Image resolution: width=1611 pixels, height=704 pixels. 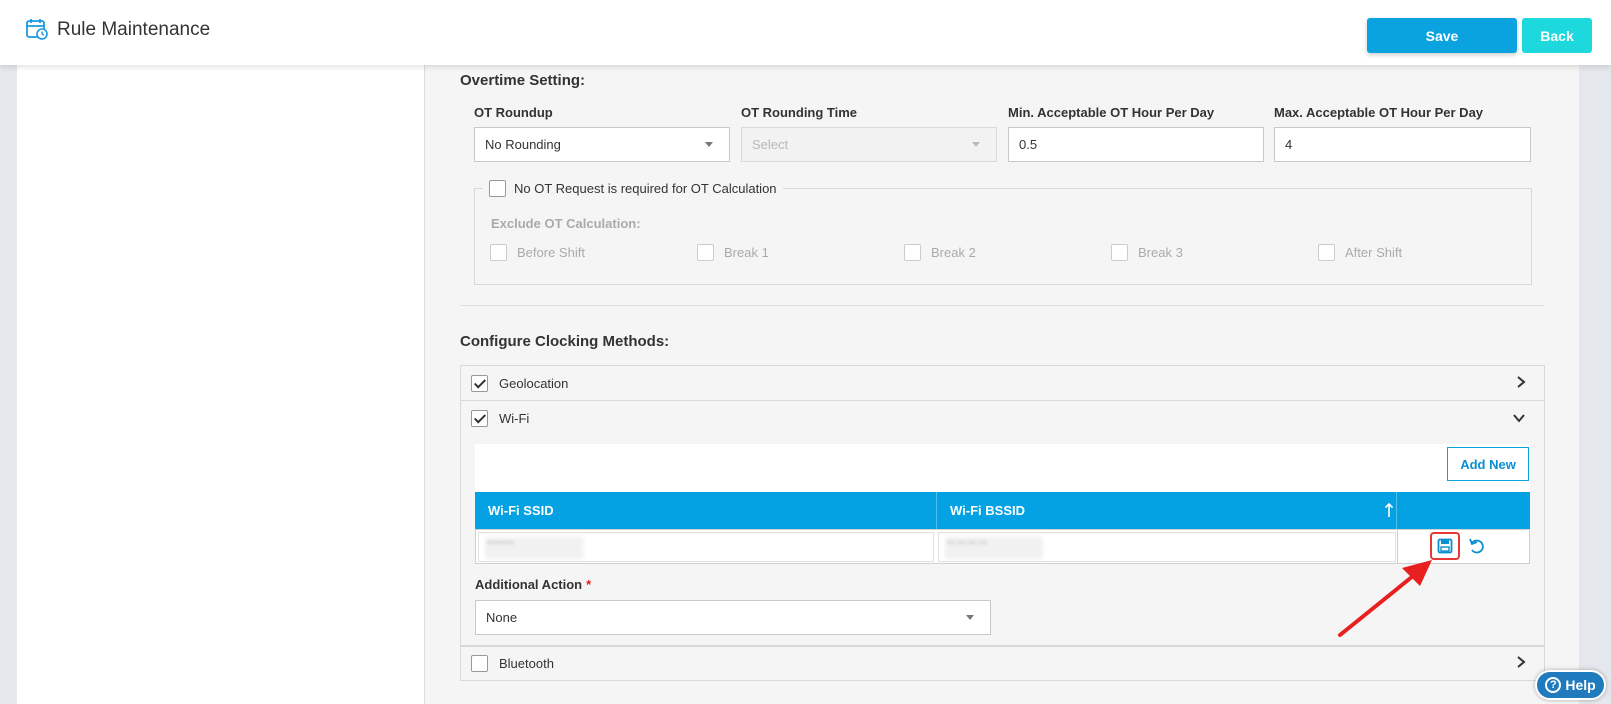 I want to click on help-label: Help, so click(x=1580, y=685).